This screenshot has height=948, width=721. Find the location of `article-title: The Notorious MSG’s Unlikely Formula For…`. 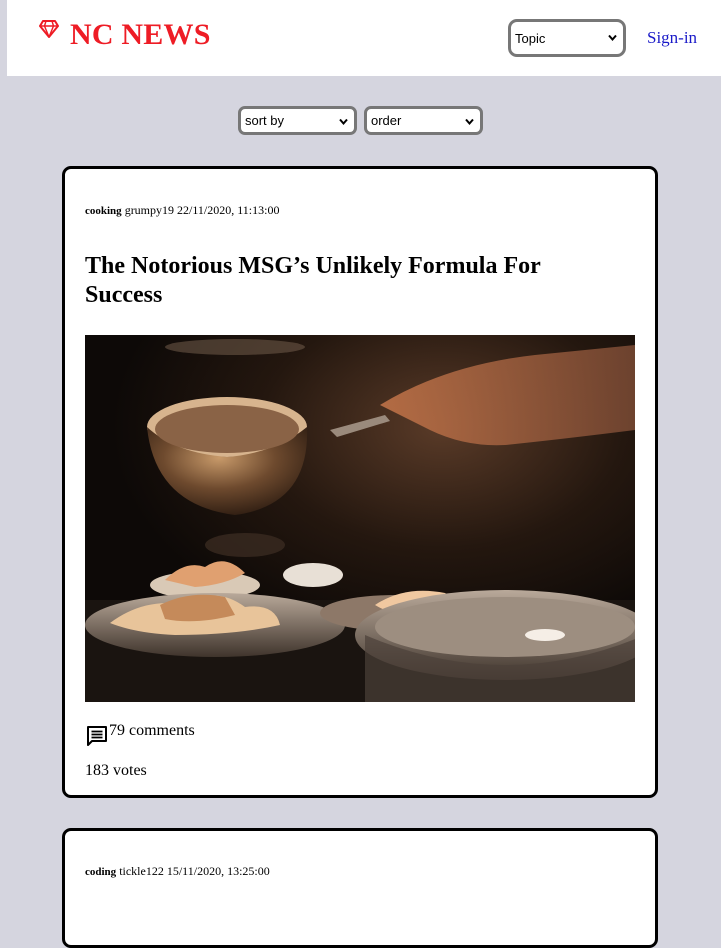

article-title: The Notorious MSG’s Unlikely Formula For… is located at coordinates (345, 281).